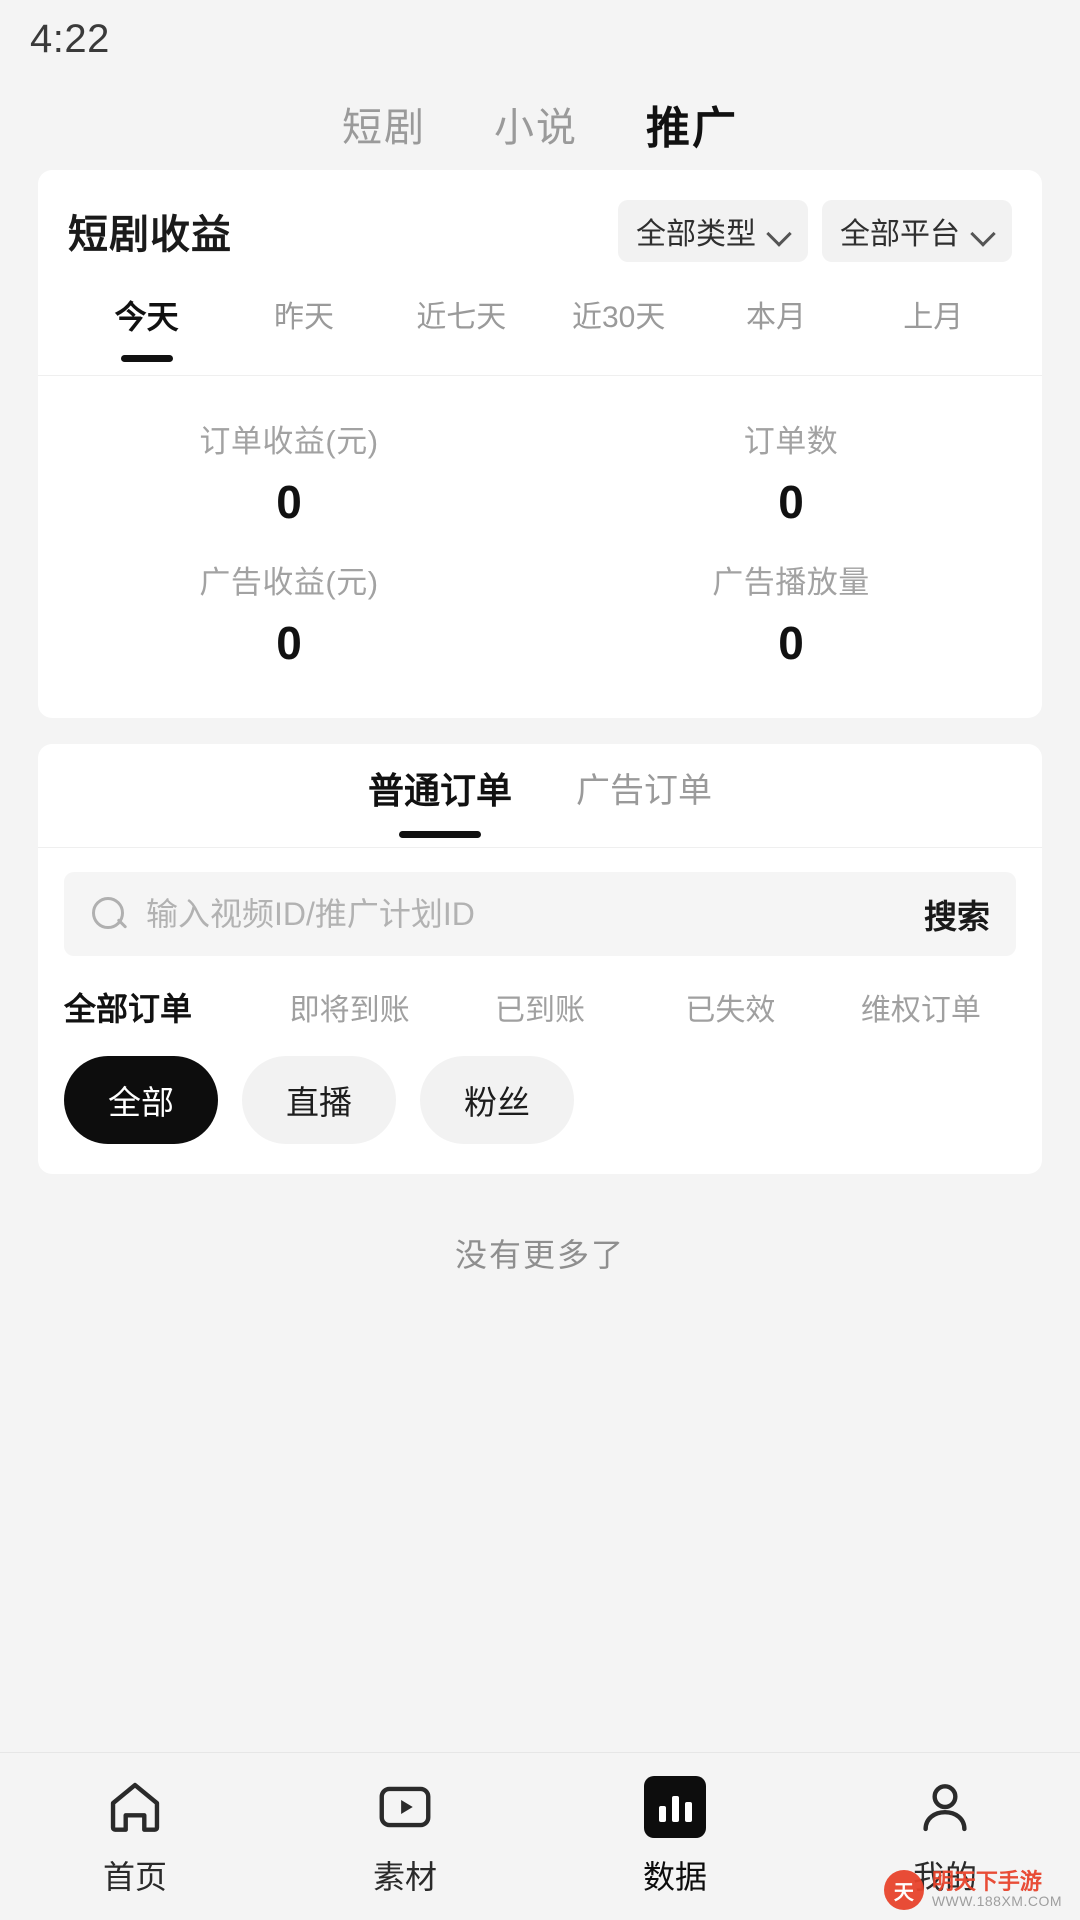  I want to click on watermark-text: 明天下手游 WWW.188XM.COM, so click(997, 1890).